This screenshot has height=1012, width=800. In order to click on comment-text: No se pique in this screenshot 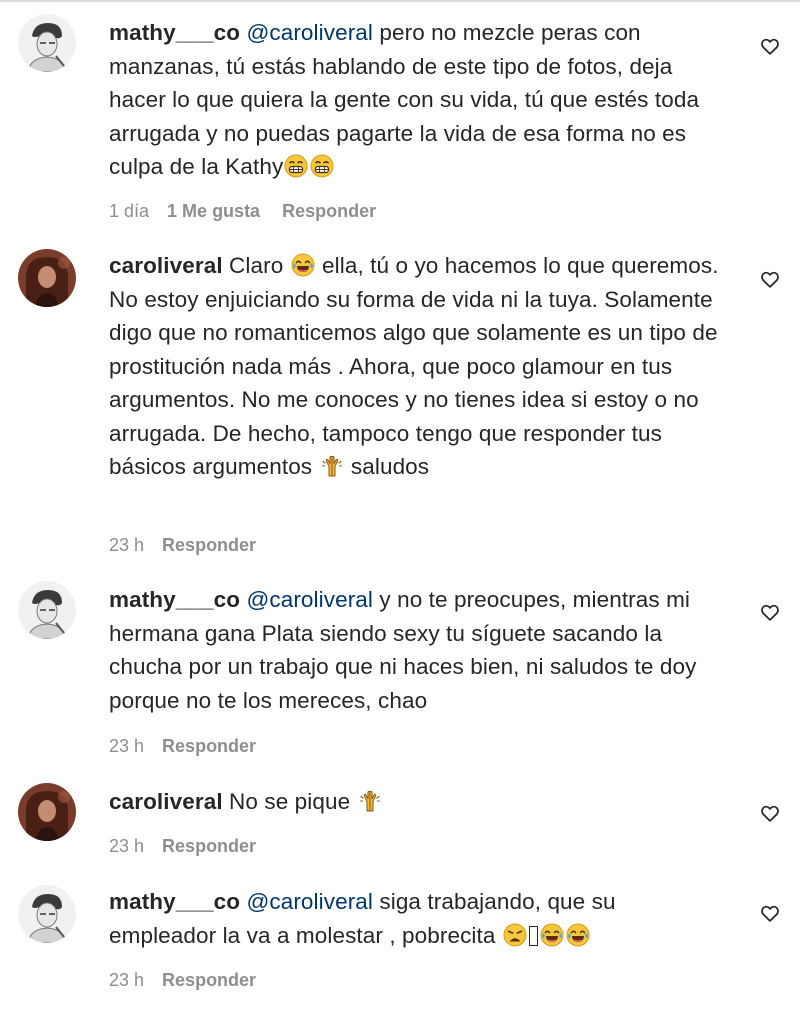, I will do `click(290, 801)`.